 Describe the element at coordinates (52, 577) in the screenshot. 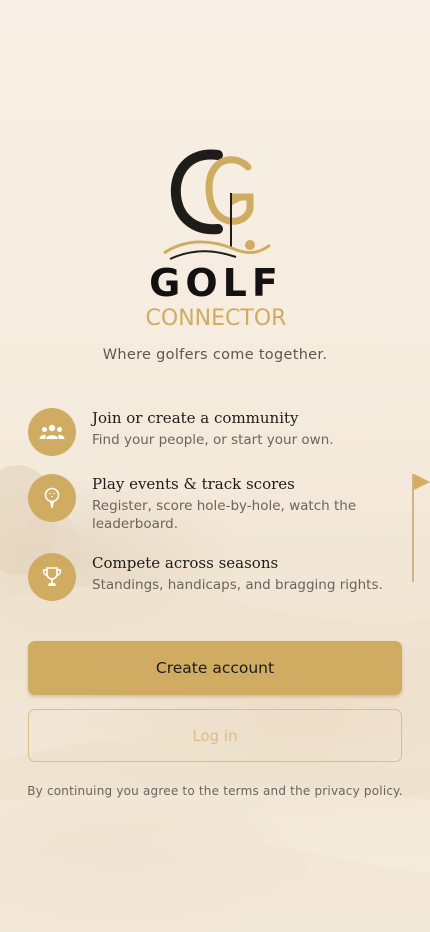

I see `trophy-icon` at that location.